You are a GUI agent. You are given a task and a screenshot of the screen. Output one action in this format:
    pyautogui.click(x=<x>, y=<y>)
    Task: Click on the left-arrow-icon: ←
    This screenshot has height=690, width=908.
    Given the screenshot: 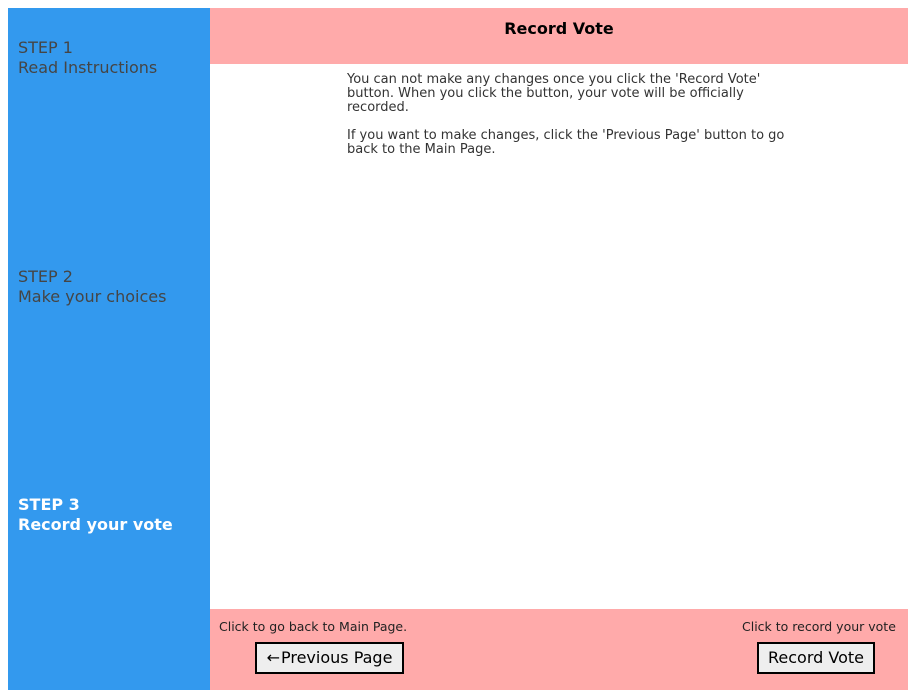 What is the action you would take?
    pyautogui.click(x=273, y=657)
    